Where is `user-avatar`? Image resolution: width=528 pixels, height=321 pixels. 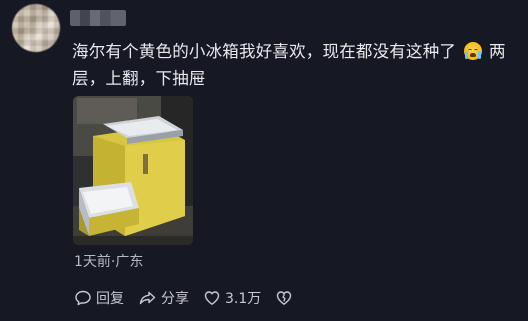 user-avatar is located at coordinates (36, 28).